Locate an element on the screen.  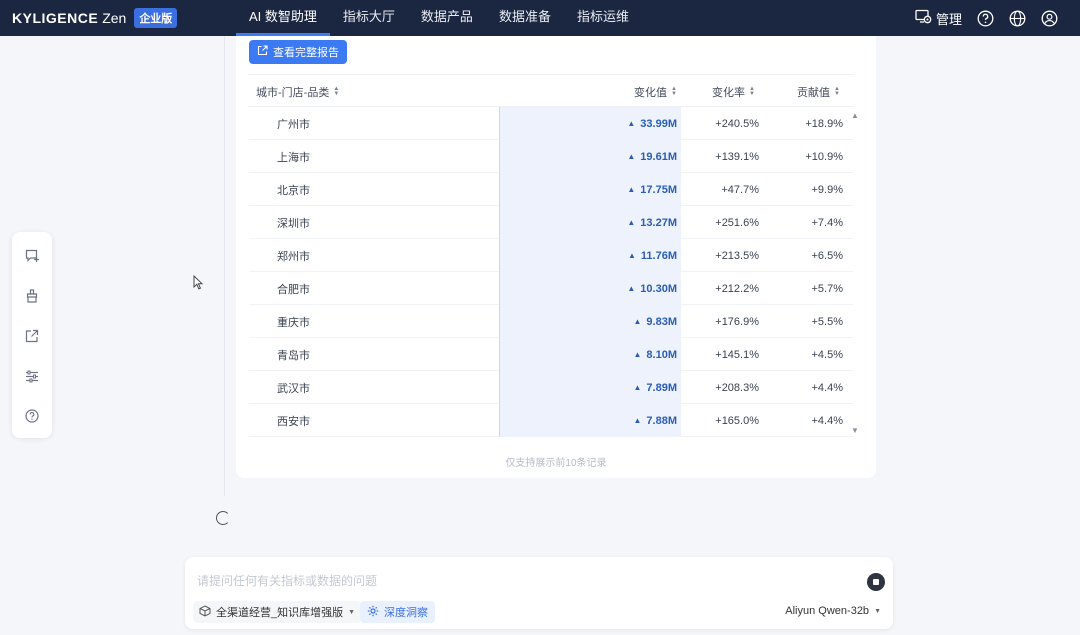
table-row: 上海市 ▲ 19.61M +139.1% +10.9% is located at coordinates (551, 156).